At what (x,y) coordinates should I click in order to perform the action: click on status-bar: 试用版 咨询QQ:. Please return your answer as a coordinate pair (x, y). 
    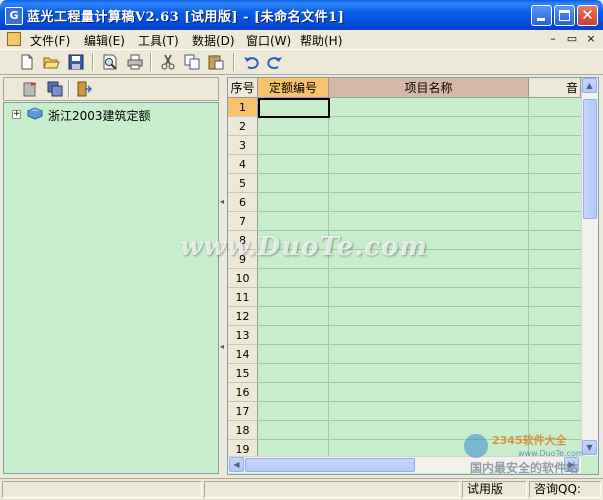
    Looking at the image, I should click on (301, 489).